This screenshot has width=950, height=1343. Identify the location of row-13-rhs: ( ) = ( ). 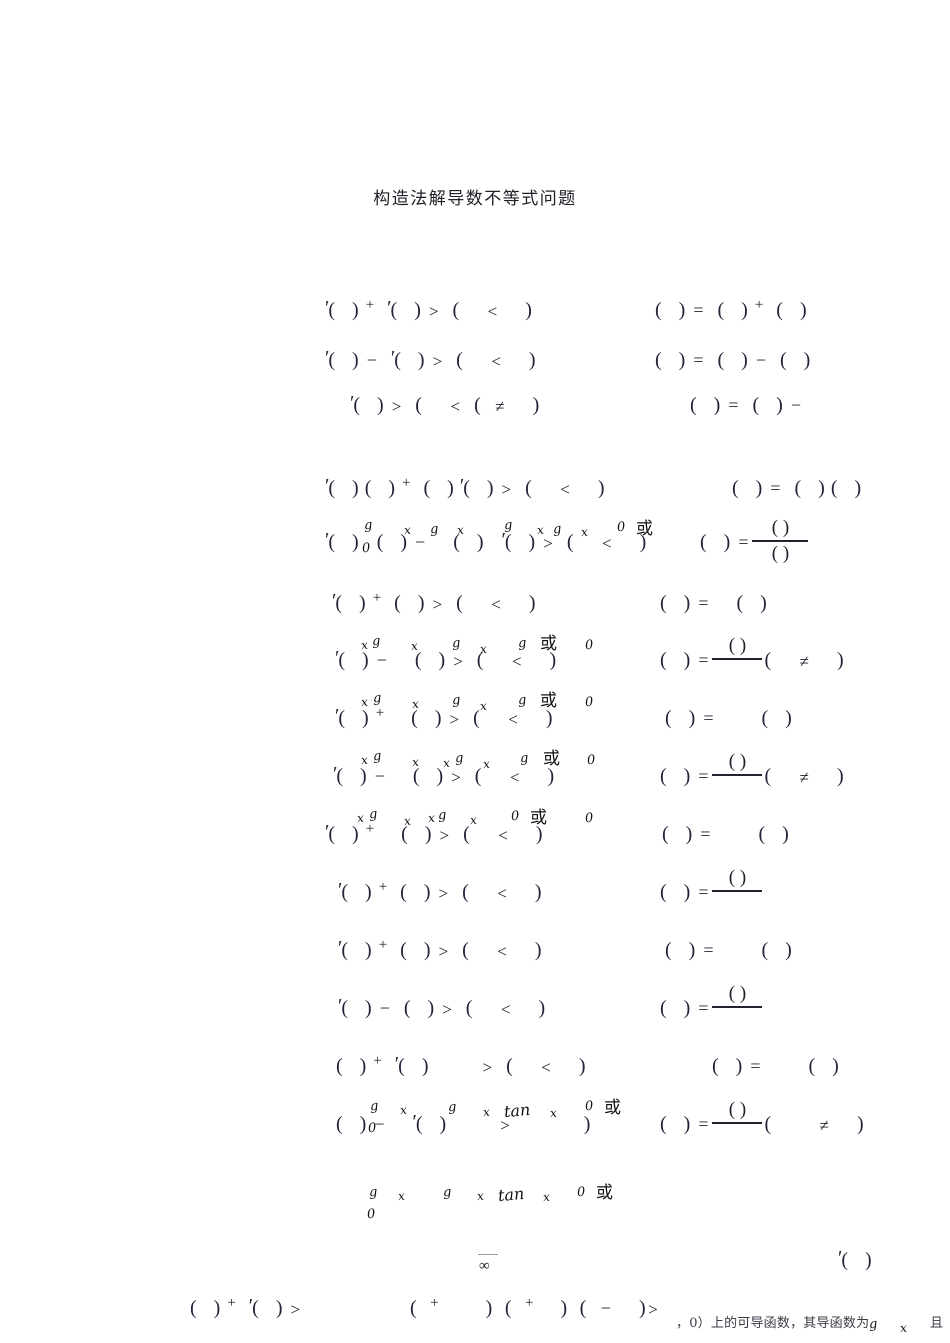
(712, 1007).